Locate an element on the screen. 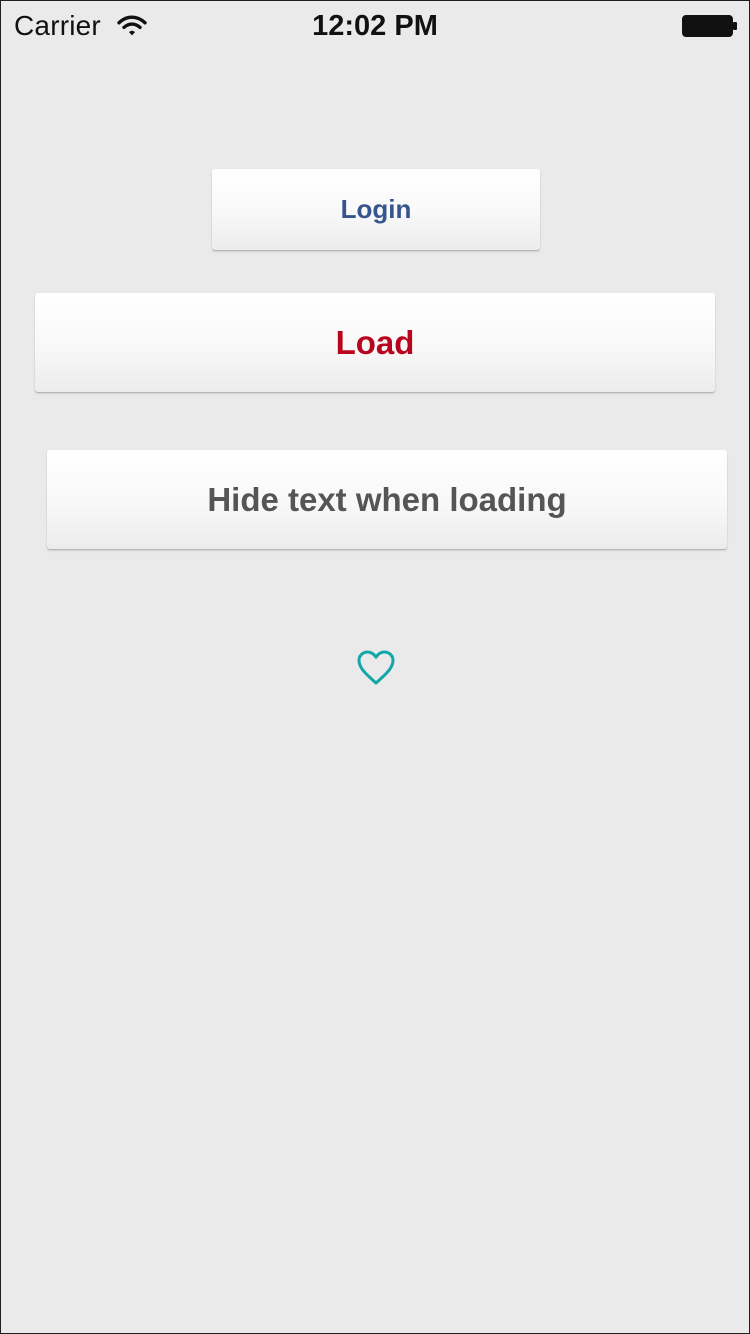 This screenshot has width=750, height=1334. load-button-label: Load is located at coordinates (375, 342).